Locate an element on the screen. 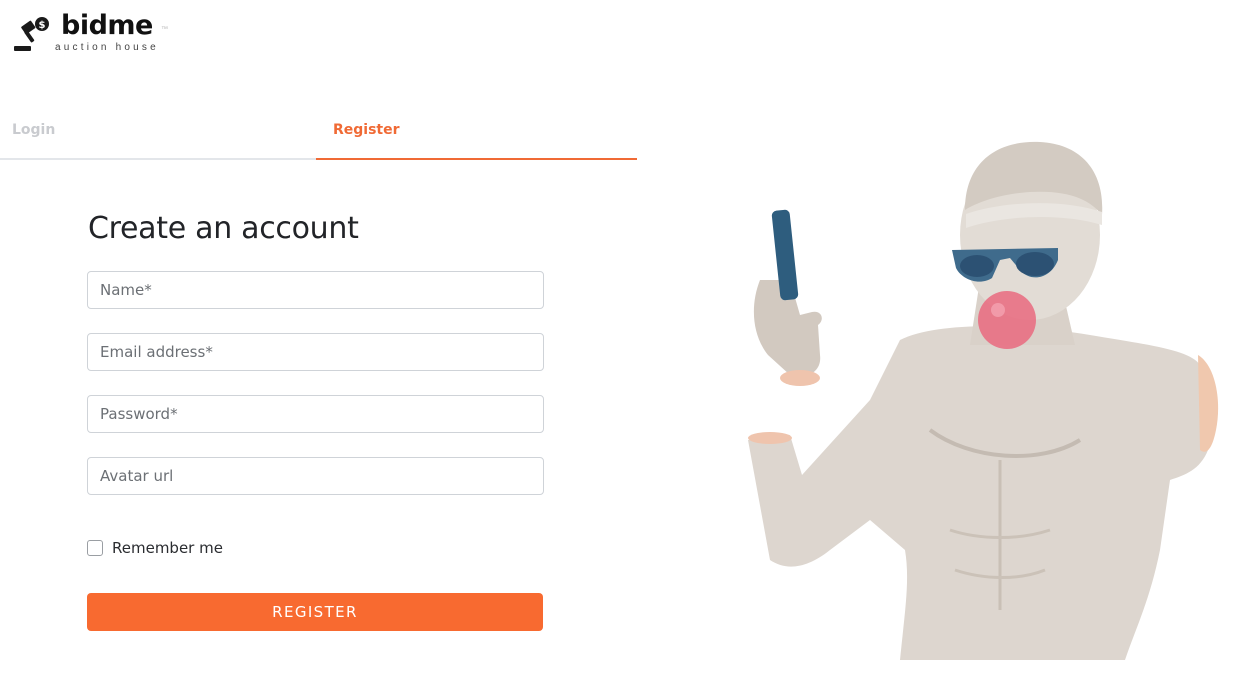 The height and width of the screenshot is (680, 1244). auth-tabs: Login Register is located at coordinates (318, 132).